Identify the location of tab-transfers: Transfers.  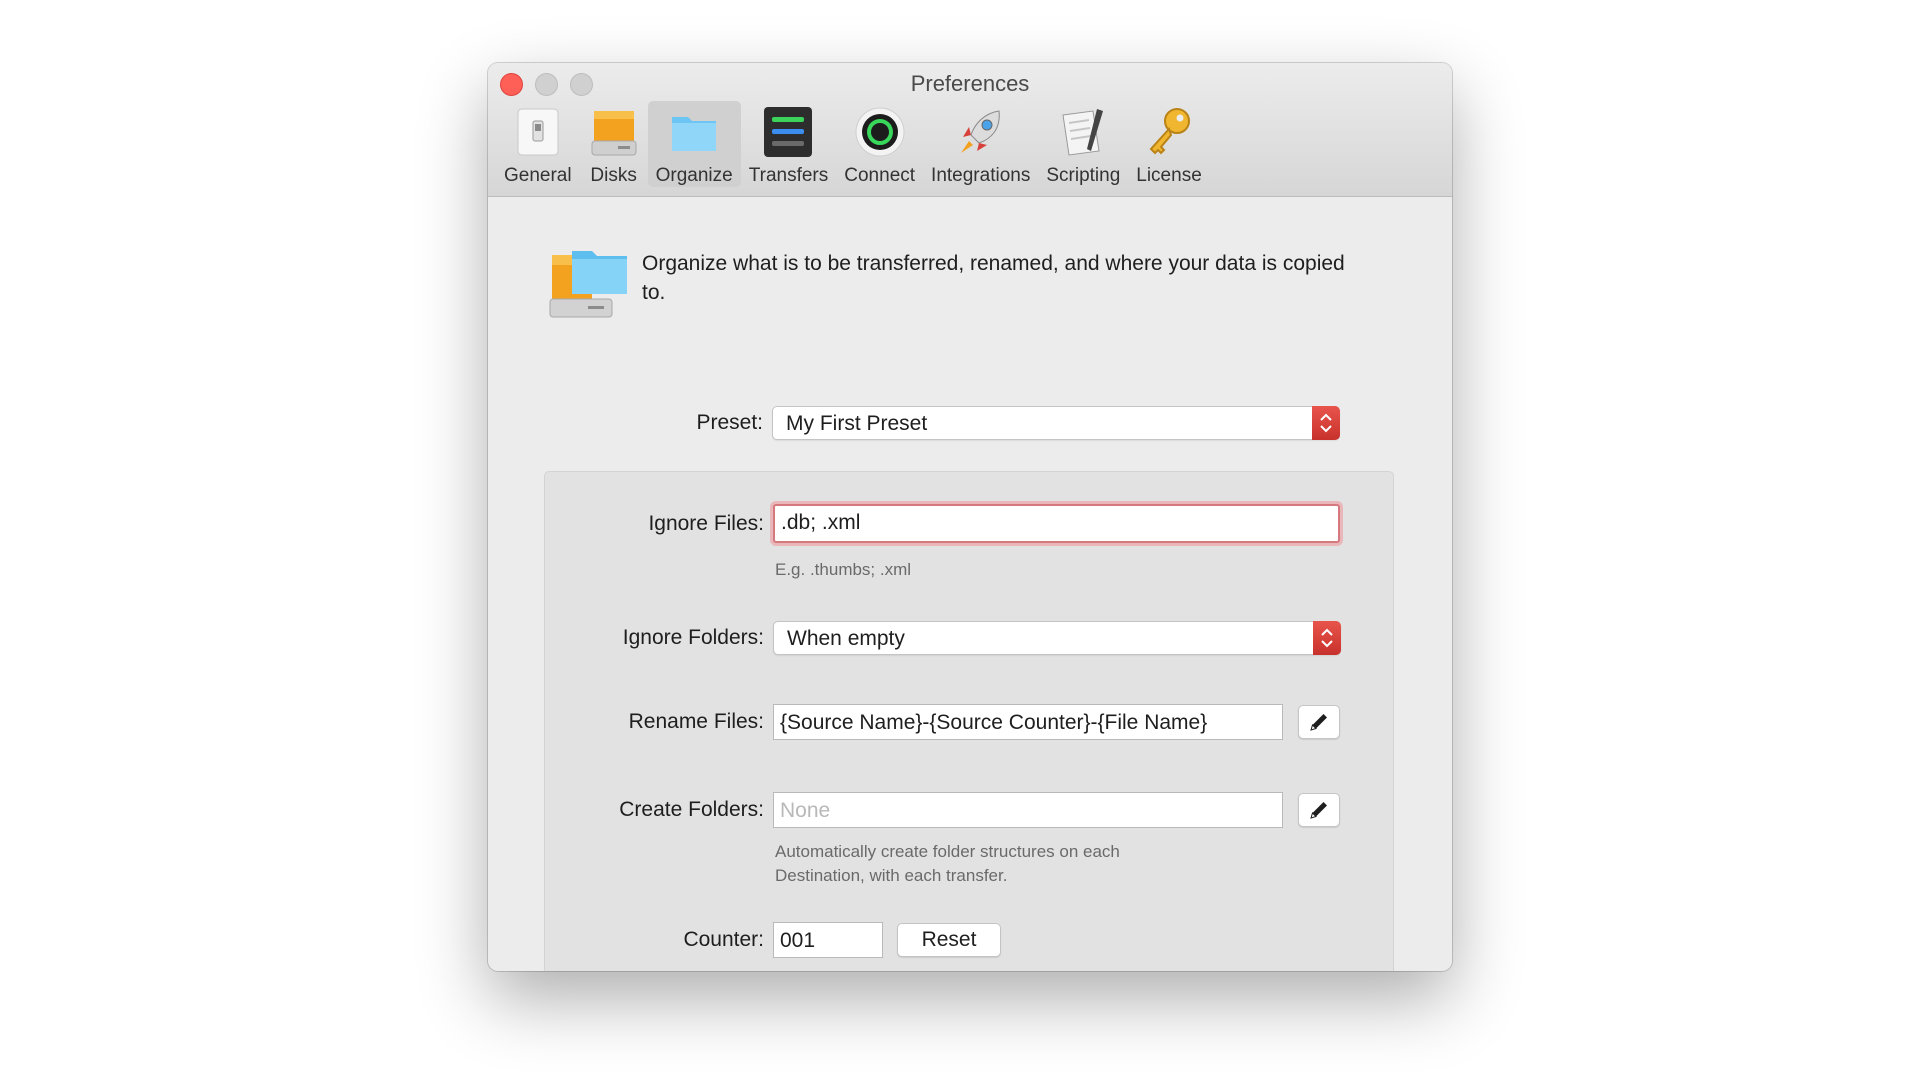
(789, 144).